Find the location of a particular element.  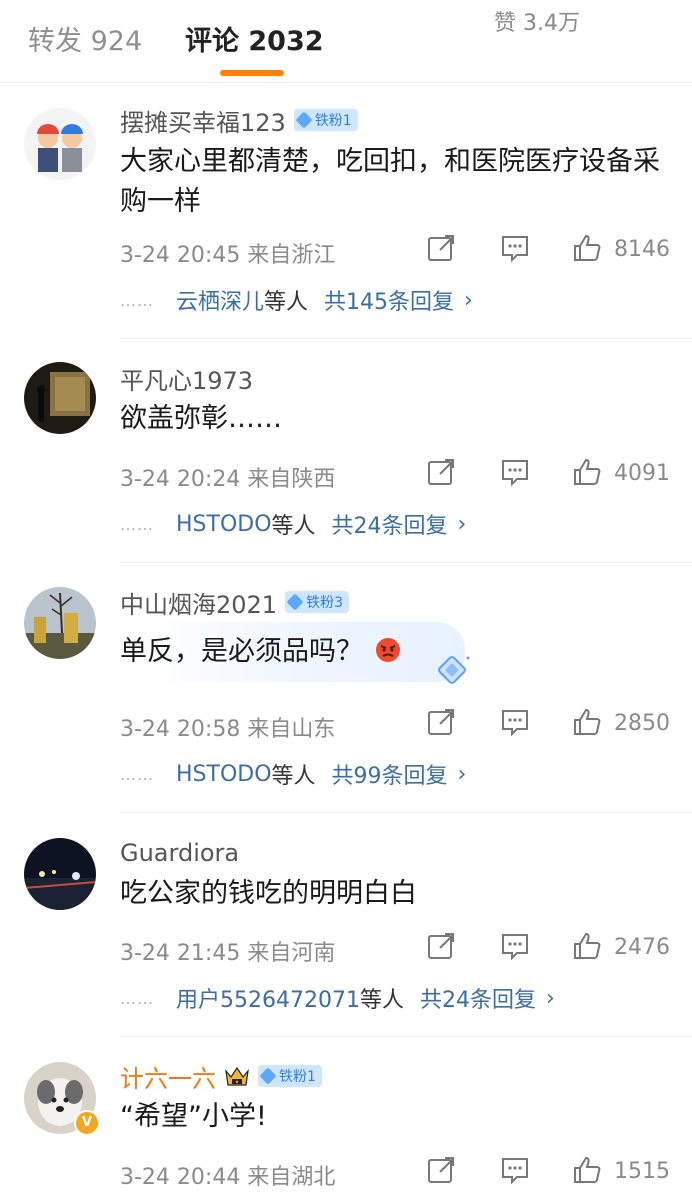

comment-text: 单反，是必须品吗？ is located at coordinates (395, 652).